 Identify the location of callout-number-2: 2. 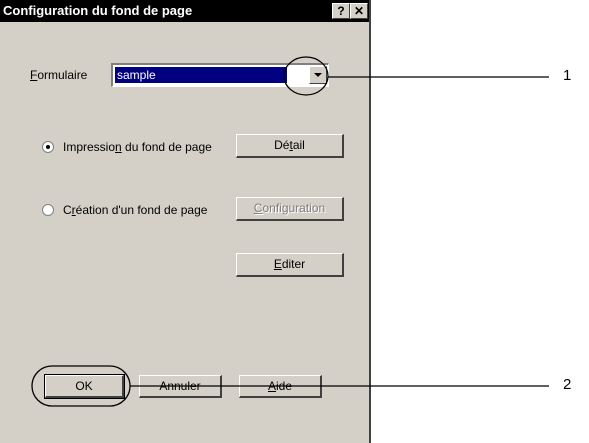
(567, 384).